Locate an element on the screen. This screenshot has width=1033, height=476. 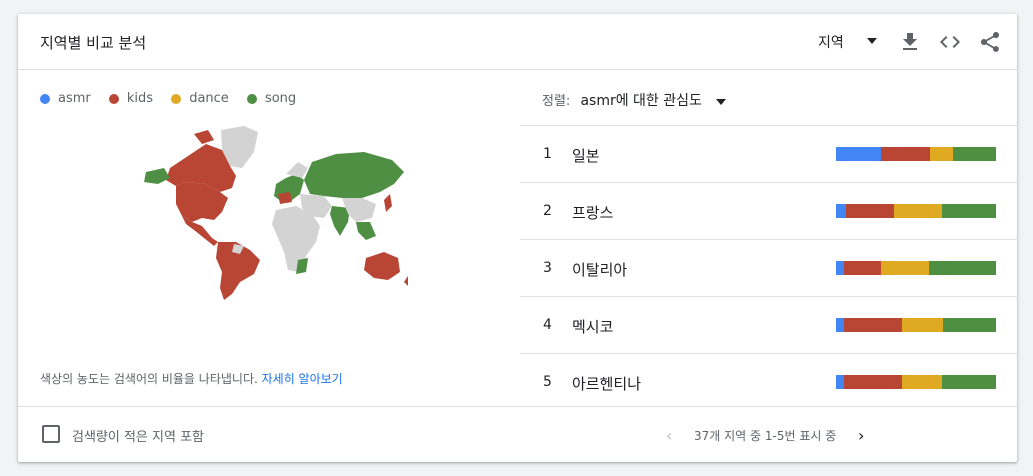
legend-item-kids: kids is located at coordinates (131, 98).